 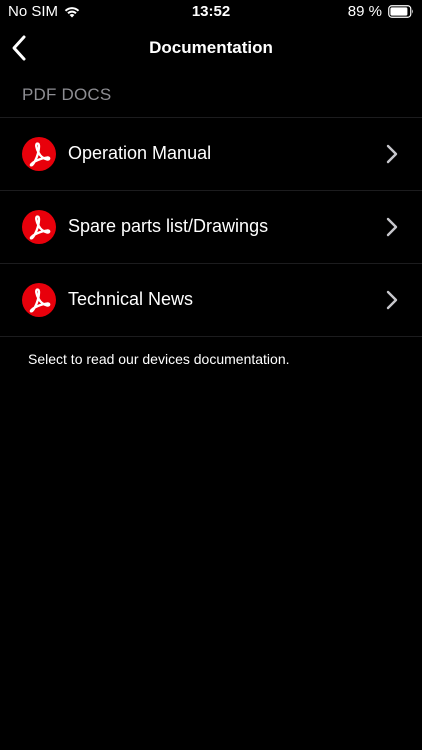 What do you see at coordinates (67, 94) in the screenshot?
I see `section-header: PDF DOCS` at bounding box center [67, 94].